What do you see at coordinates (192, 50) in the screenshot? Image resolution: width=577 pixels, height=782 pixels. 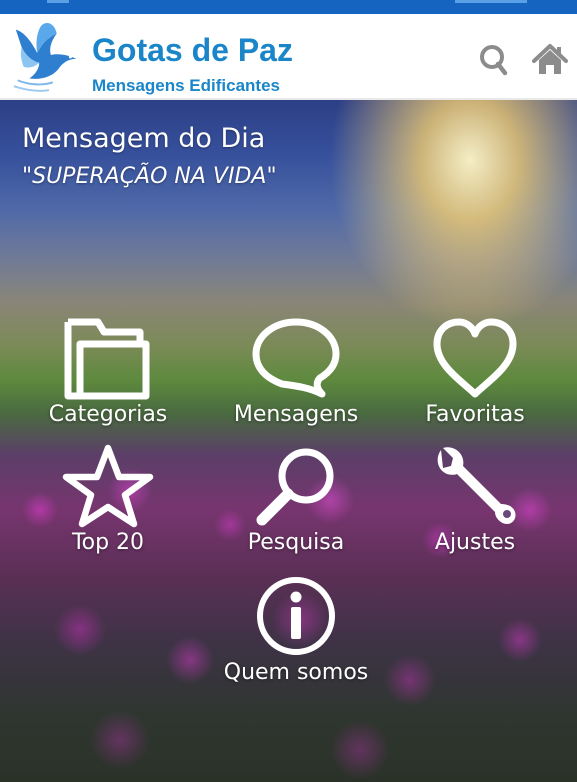 I see `app-title: Gotas de Paz` at bounding box center [192, 50].